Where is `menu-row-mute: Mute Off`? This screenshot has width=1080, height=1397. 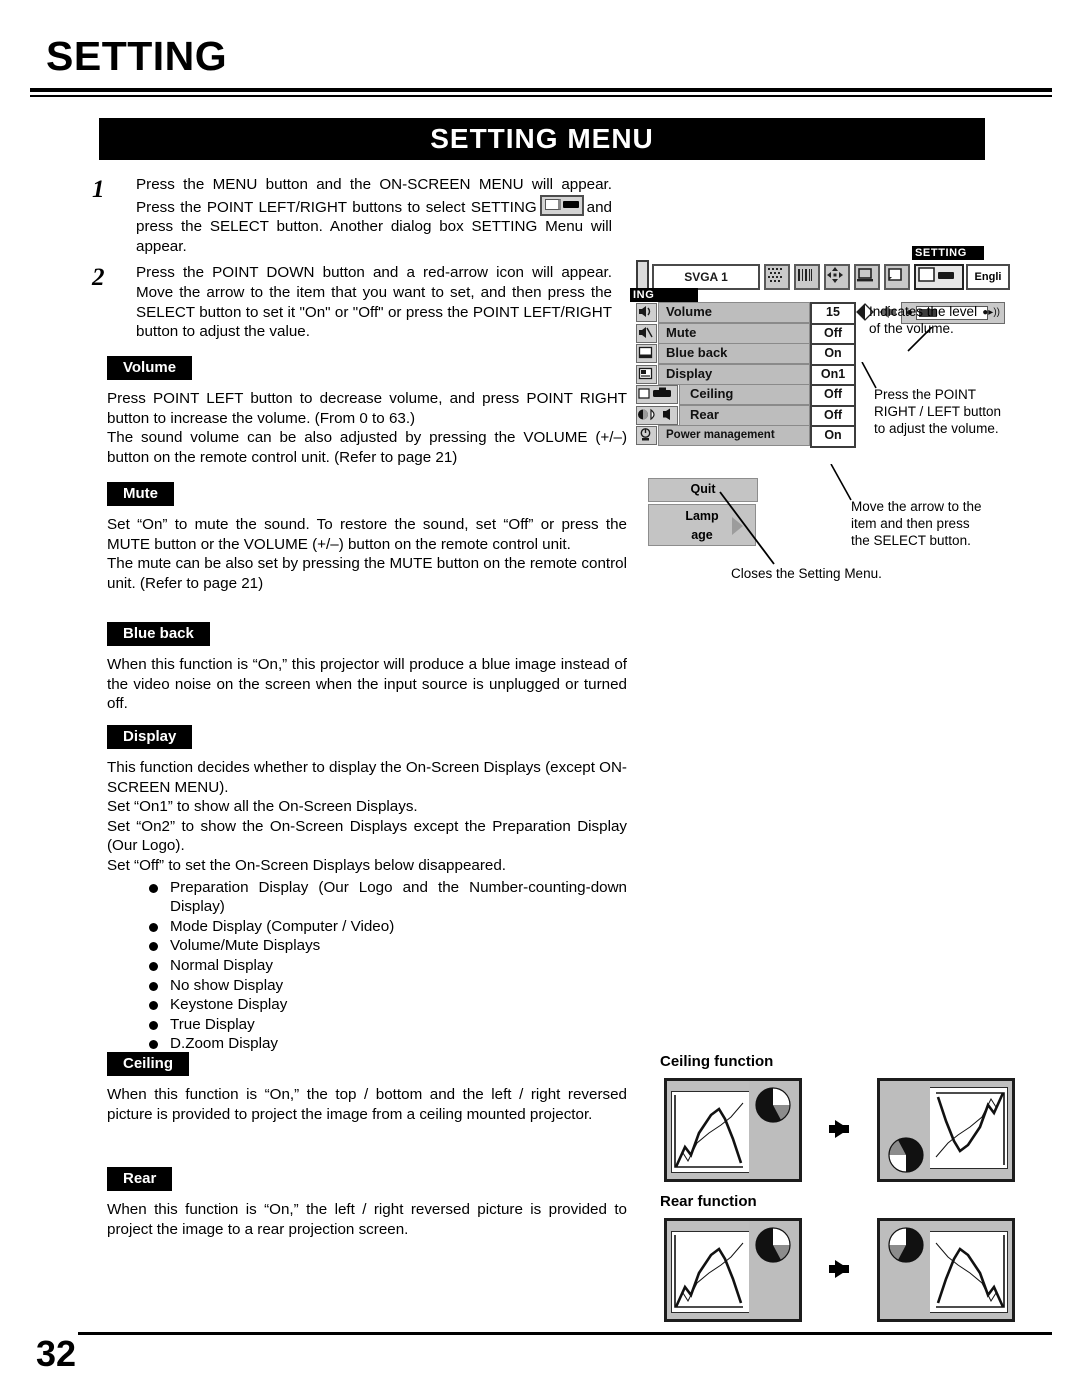 menu-row-mute: Mute Off is located at coordinates (746, 334).